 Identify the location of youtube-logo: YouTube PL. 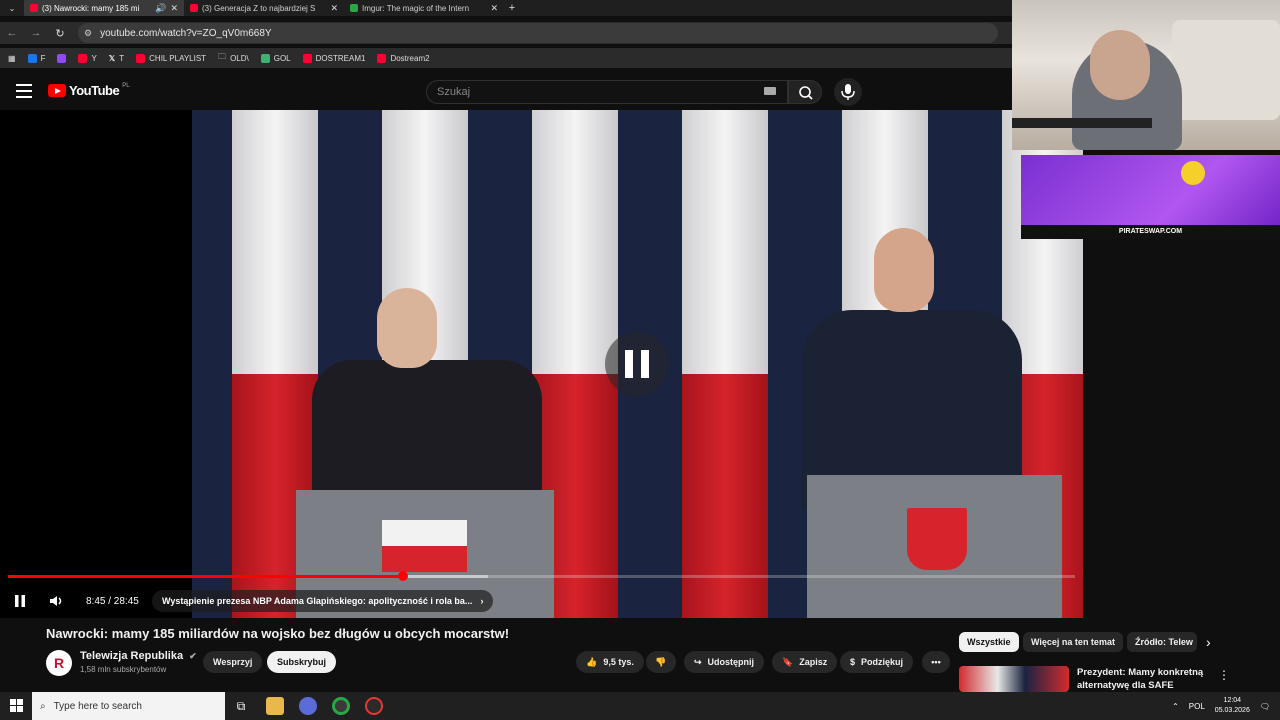
(89, 90).